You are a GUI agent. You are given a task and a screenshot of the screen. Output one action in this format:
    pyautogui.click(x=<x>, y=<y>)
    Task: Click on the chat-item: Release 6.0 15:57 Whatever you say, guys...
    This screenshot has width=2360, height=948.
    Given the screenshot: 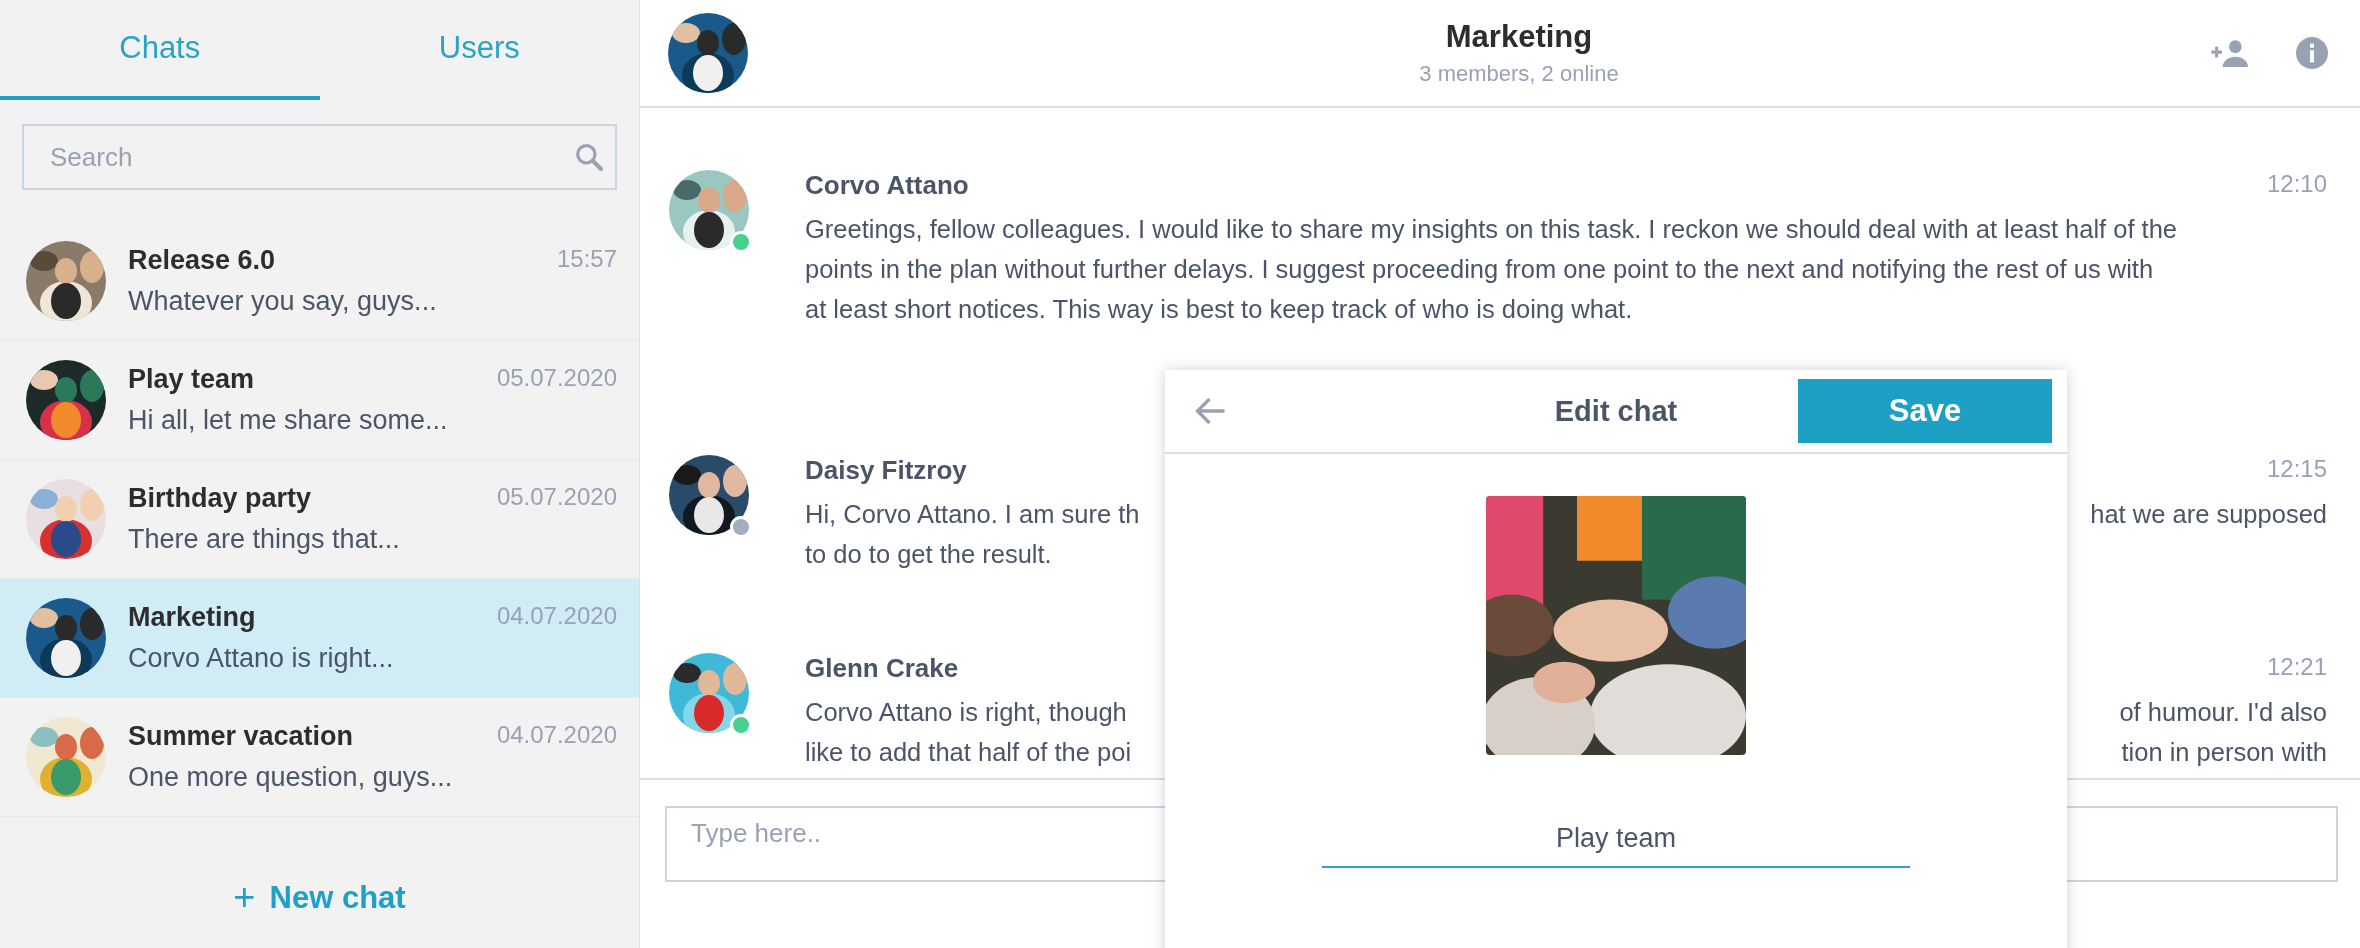 What is the action you would take?
    pyautogui.click(x=319, y=281)
    